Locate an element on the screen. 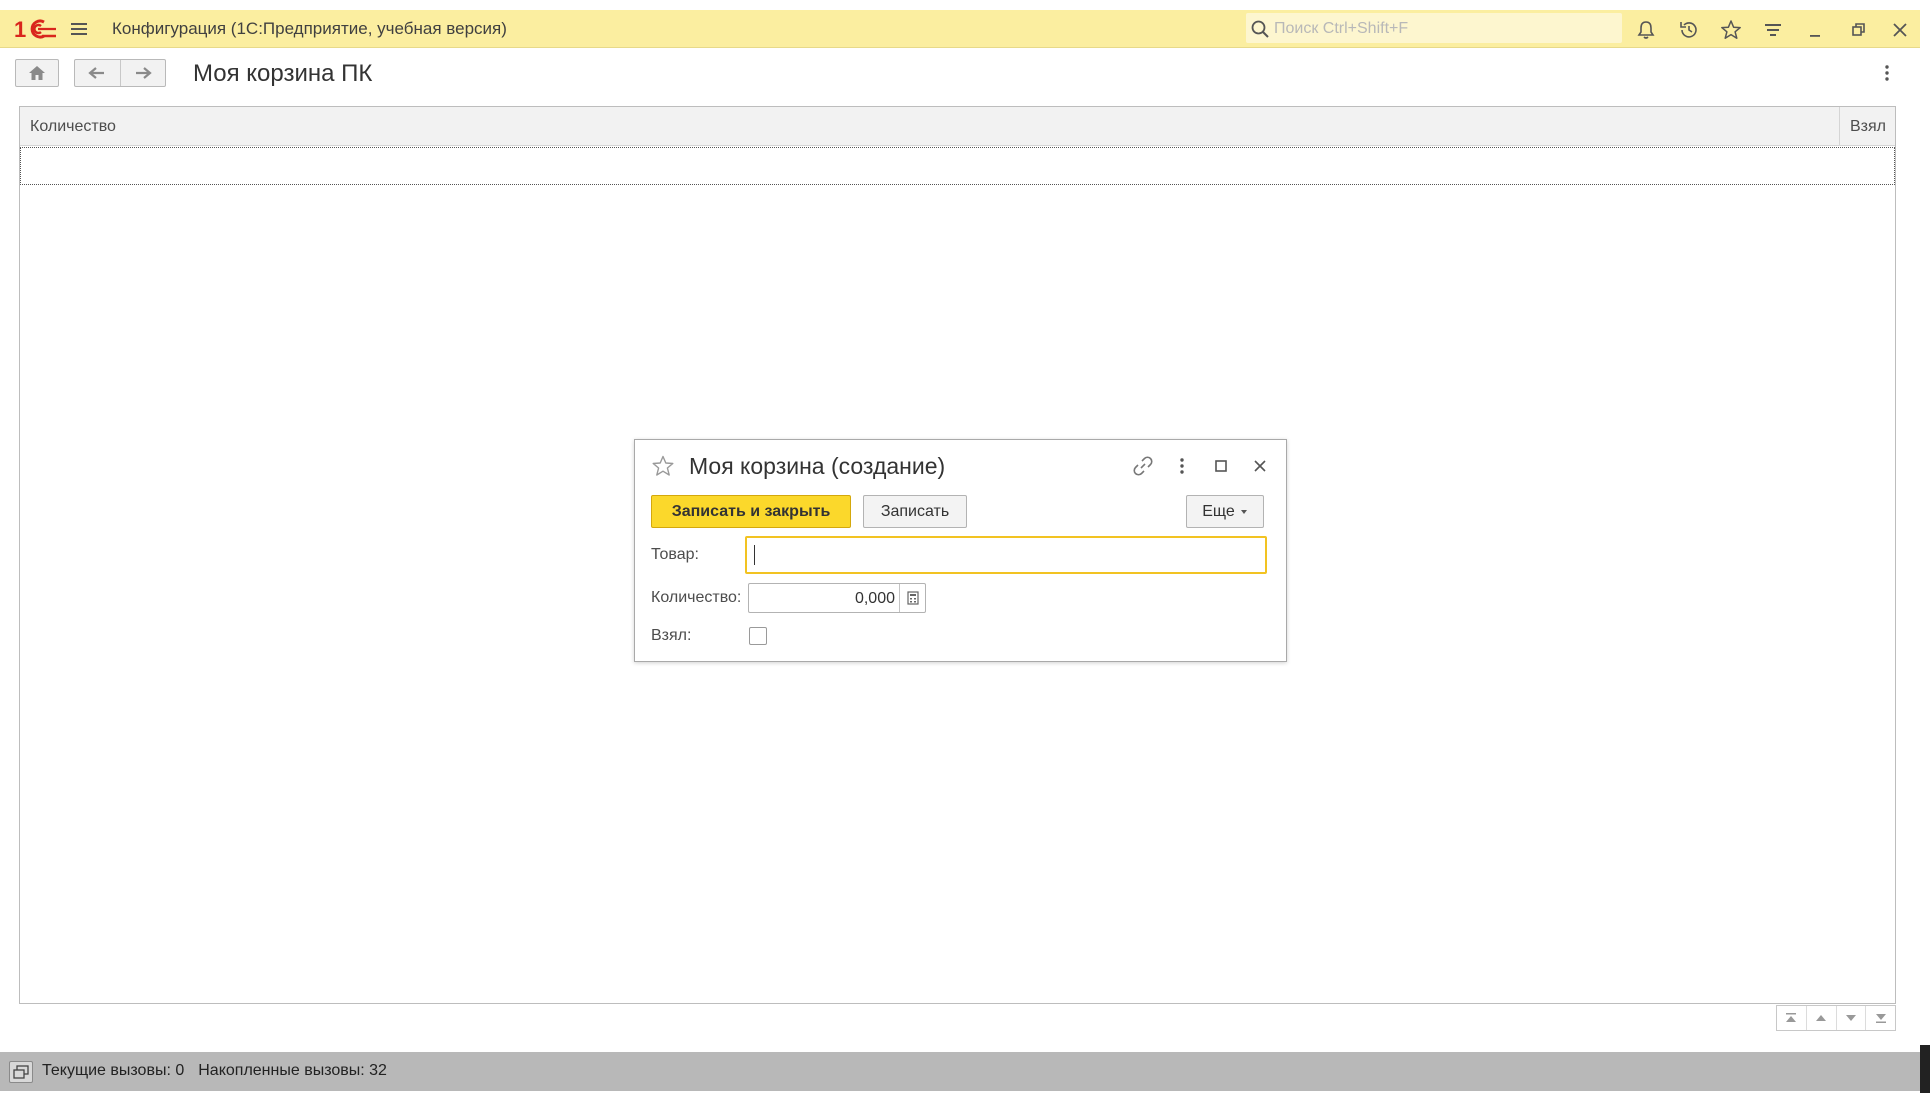 Image resolution: width=1930 pixels, height=1093 pixels. history-icon is located at coordinates (1689, 30).